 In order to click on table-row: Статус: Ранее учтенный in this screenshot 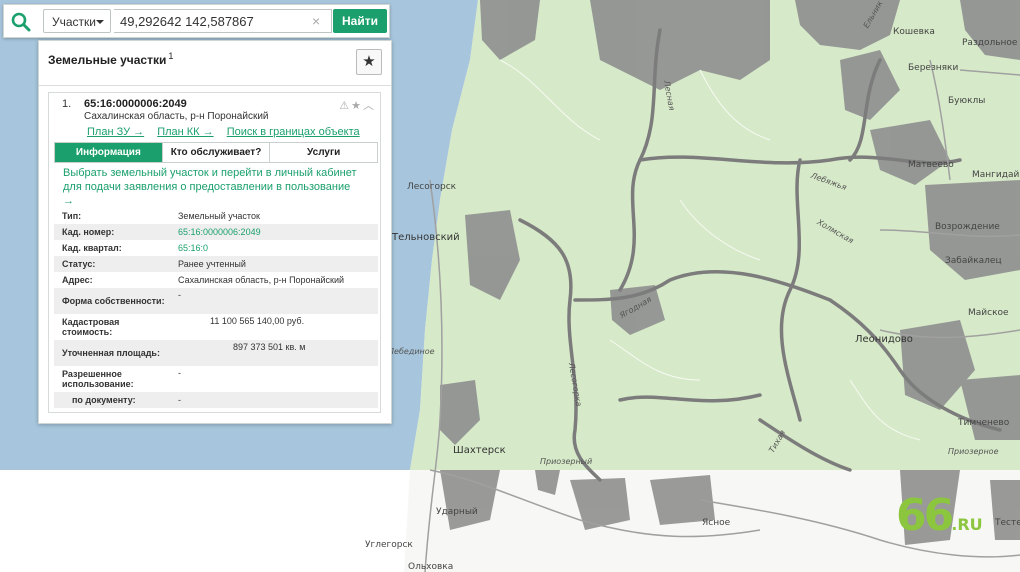, I will do `click(216, 264)`.